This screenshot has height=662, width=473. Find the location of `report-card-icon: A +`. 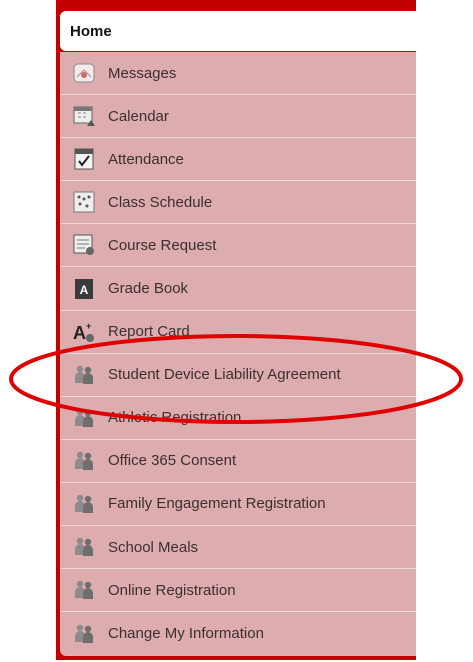

report-card-icon: A + is located at coordinates (84, 332).